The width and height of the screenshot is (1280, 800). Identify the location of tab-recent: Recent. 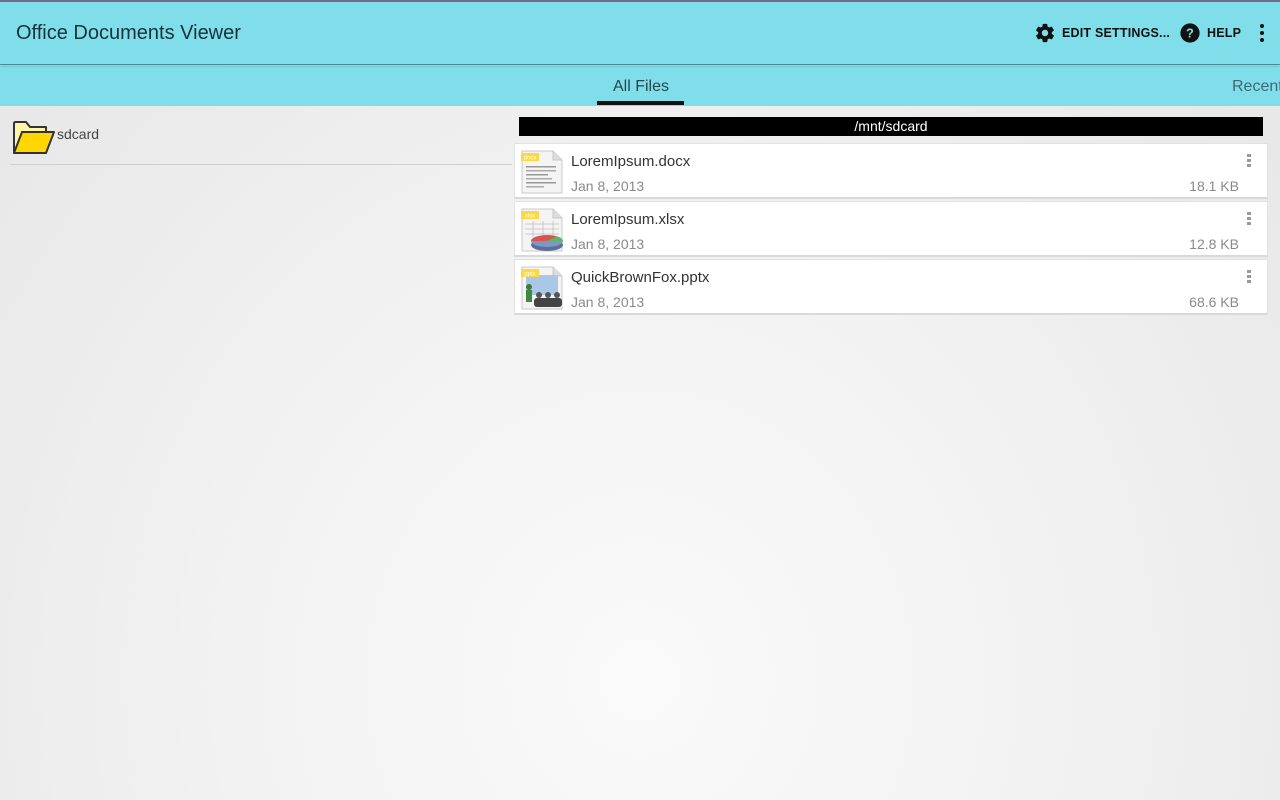
(1256, 87).